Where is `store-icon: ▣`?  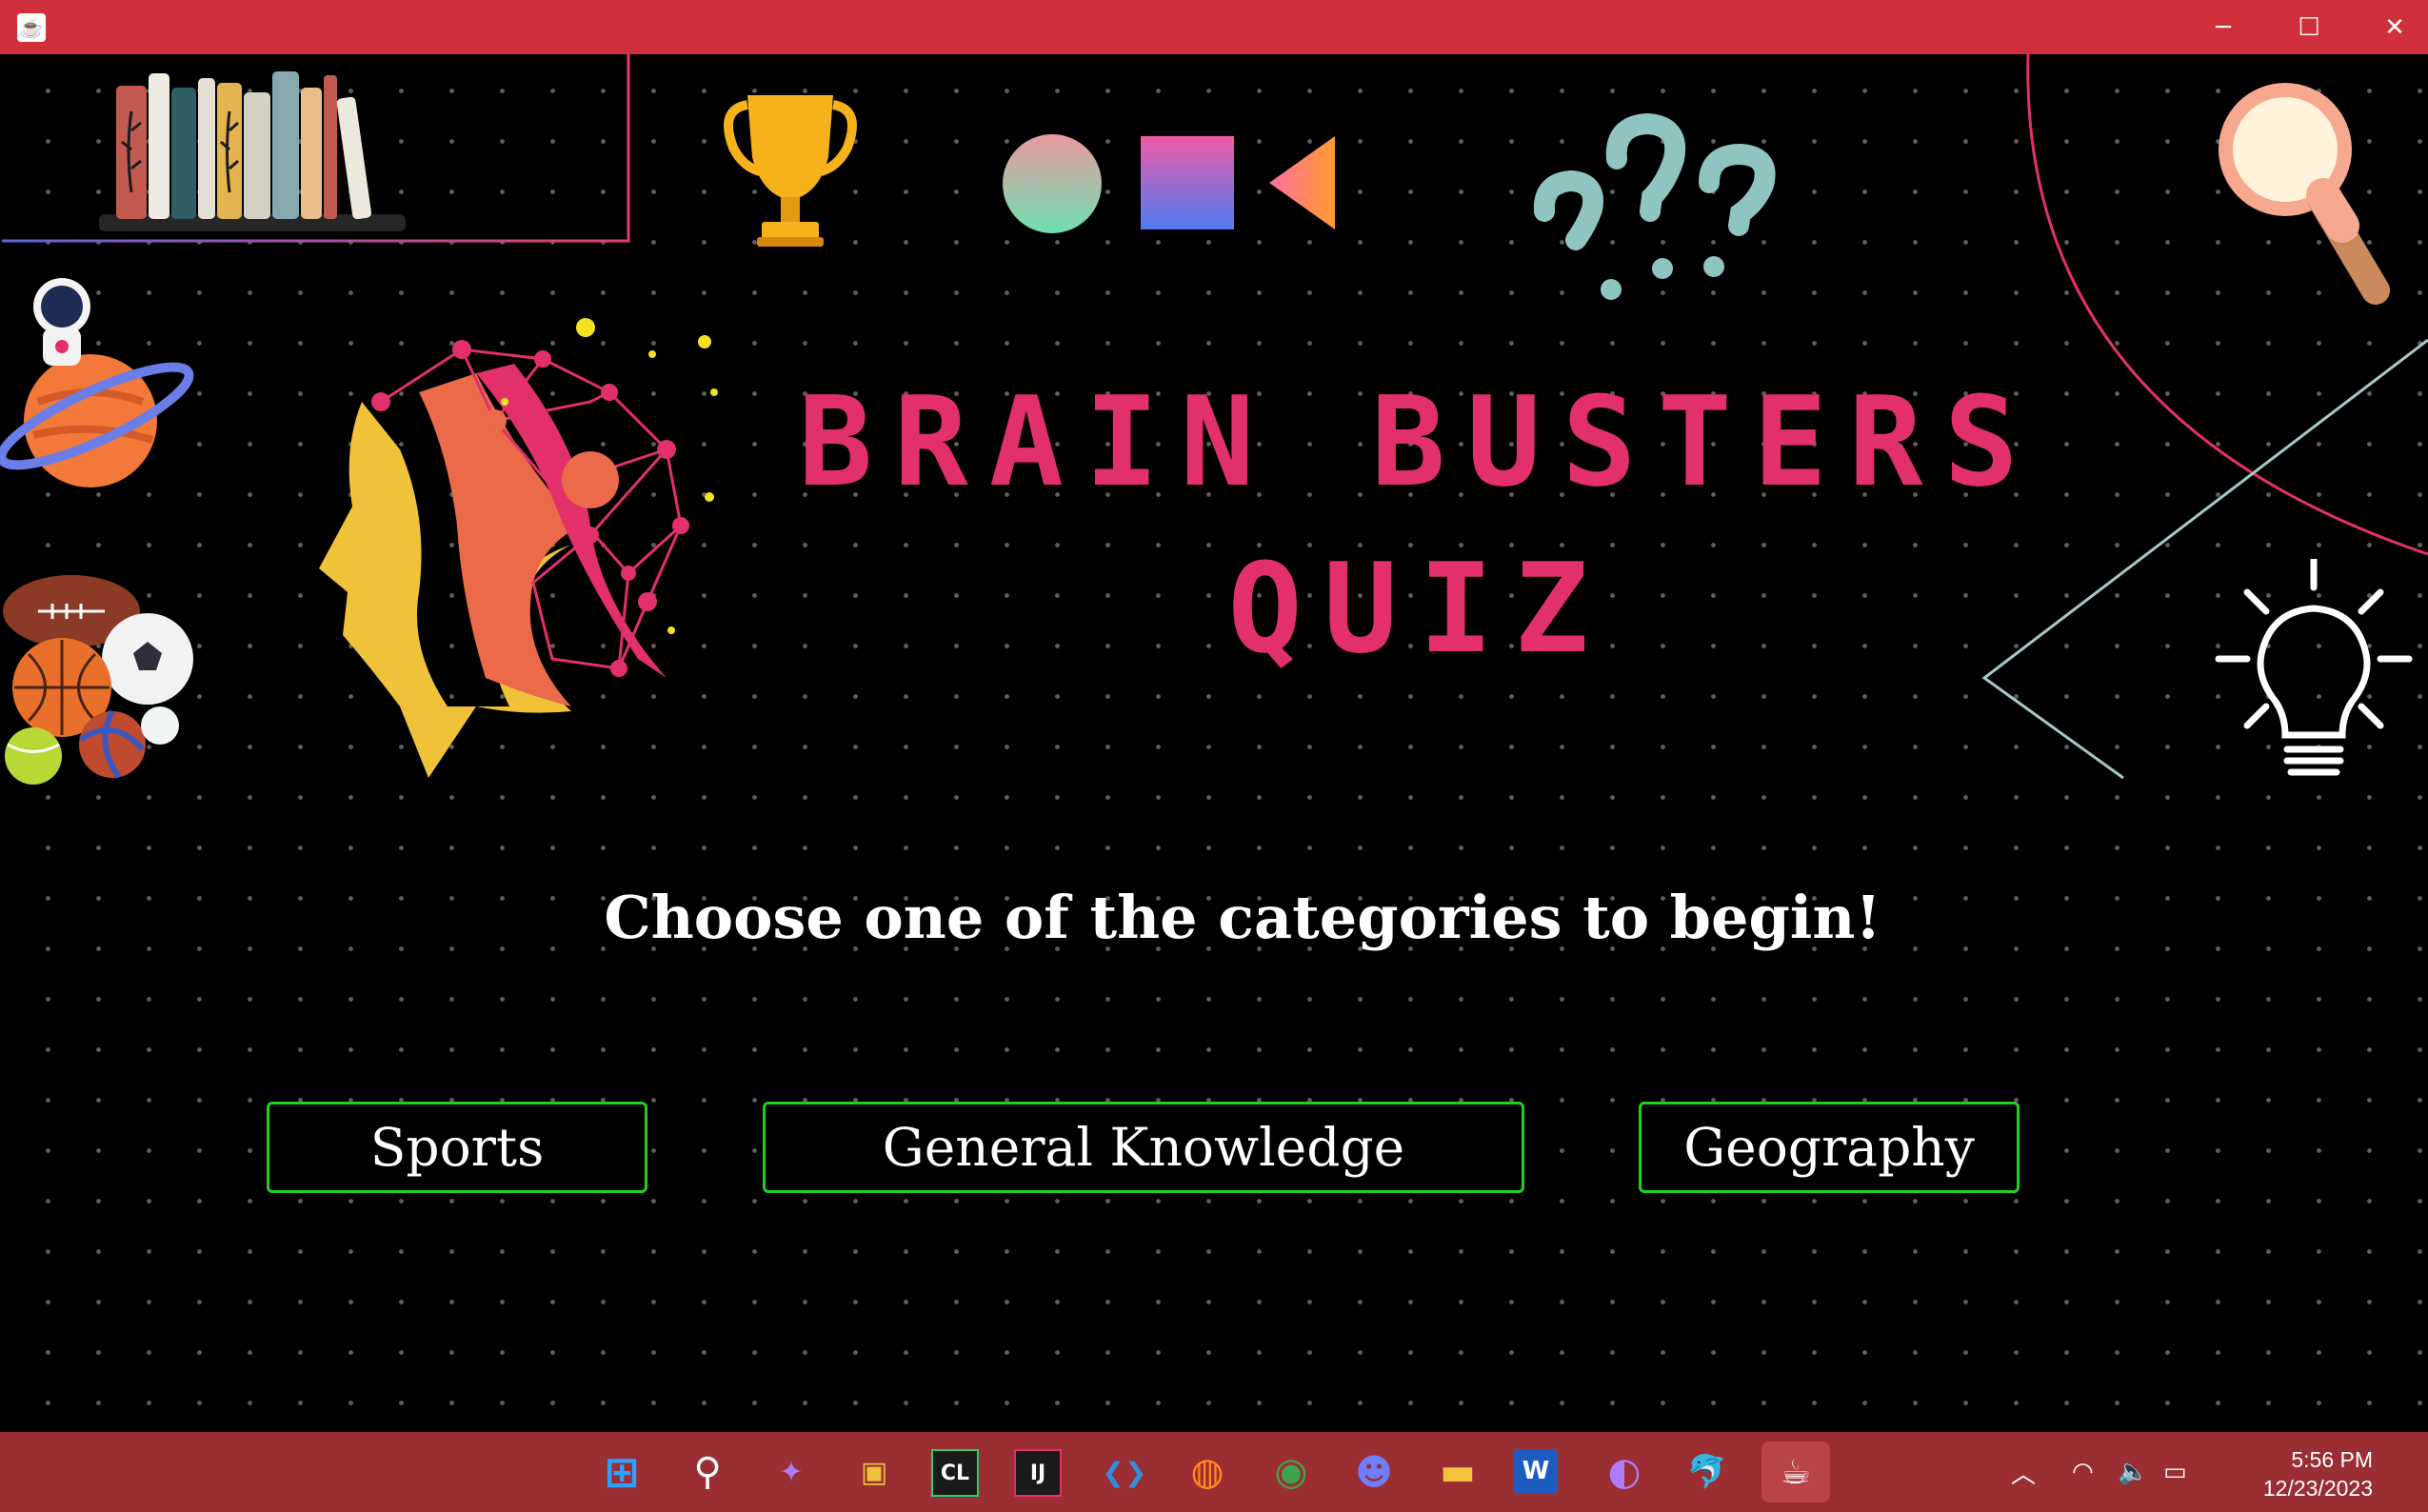 store-icon: ▣ is located at coordinates (874, 1472).